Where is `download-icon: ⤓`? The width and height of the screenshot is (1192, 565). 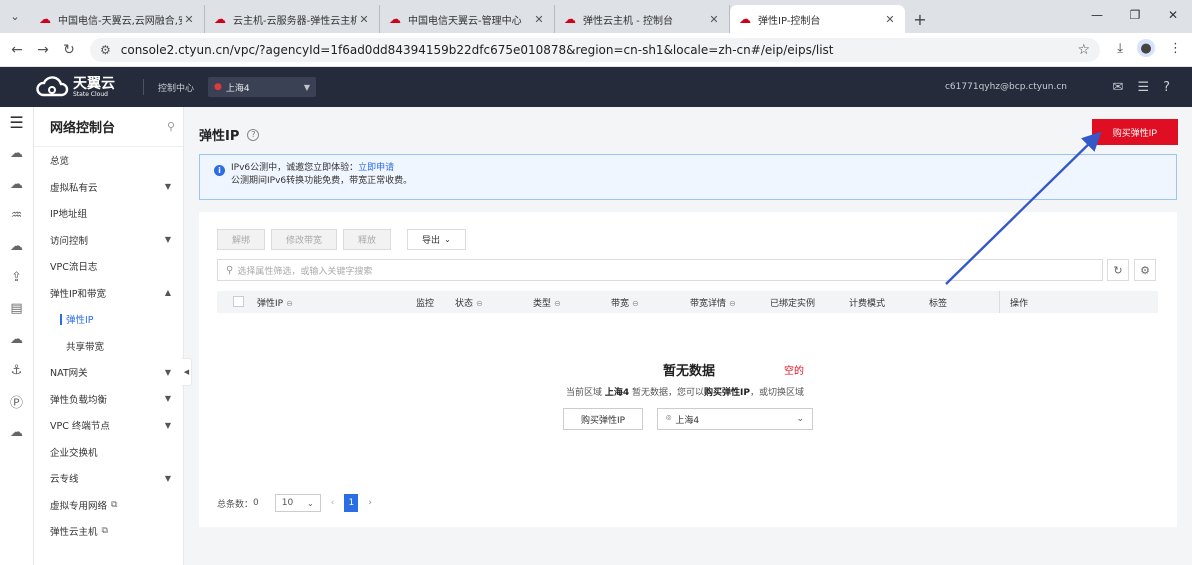
download-icon: ⤓ is located at coordinates (1120, 48).